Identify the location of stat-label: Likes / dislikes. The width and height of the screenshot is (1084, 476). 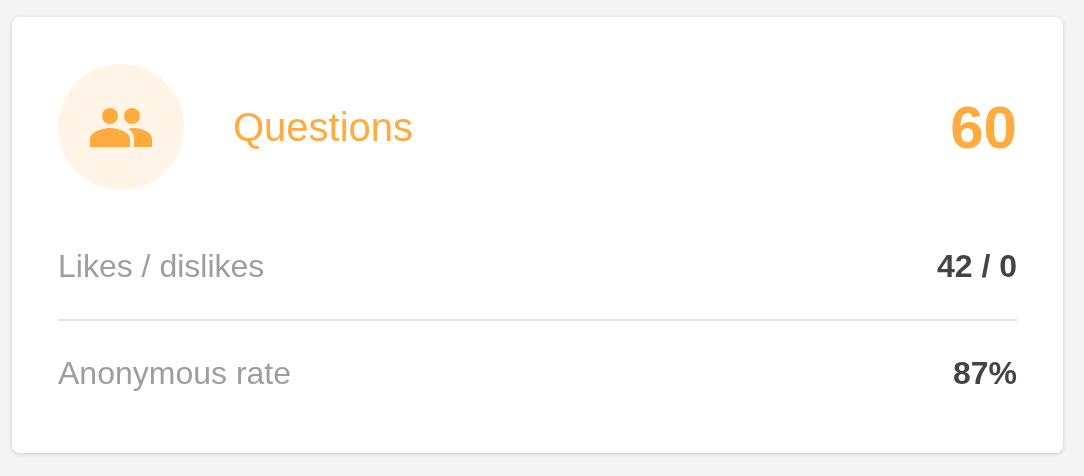
(161, 266).